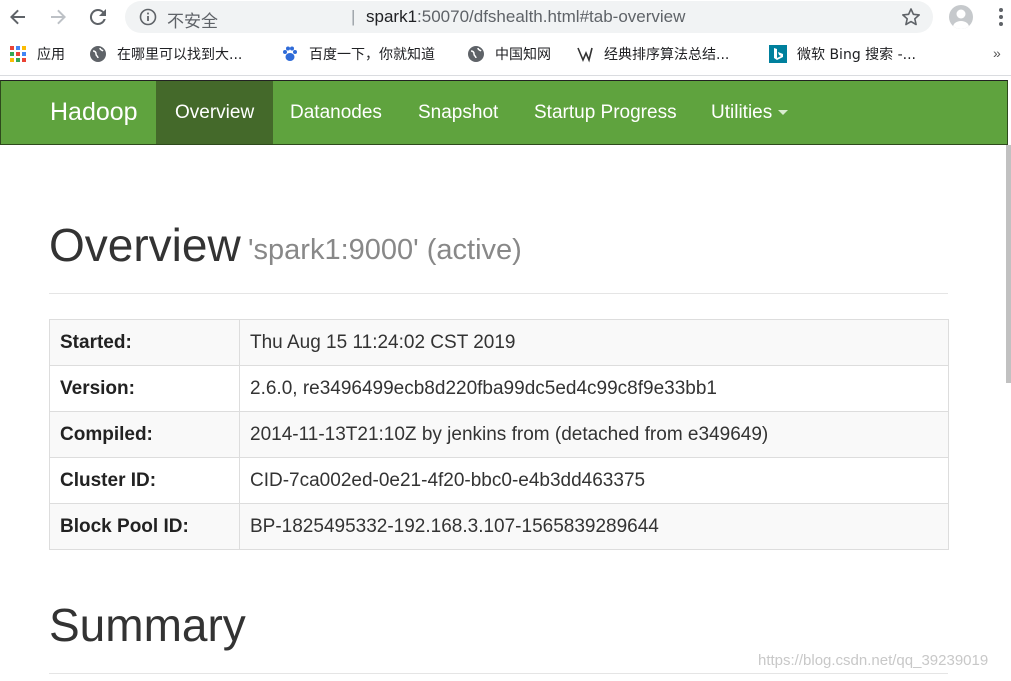 This screenshot has width=1011, height=681. I want to click on forward-button, so click(58, 17).